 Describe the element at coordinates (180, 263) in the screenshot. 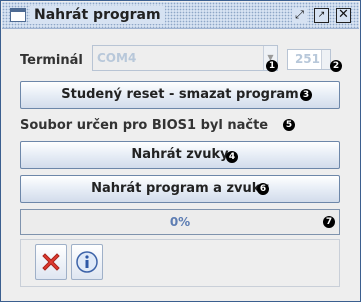

I see `bottom-toolbar` at that location.